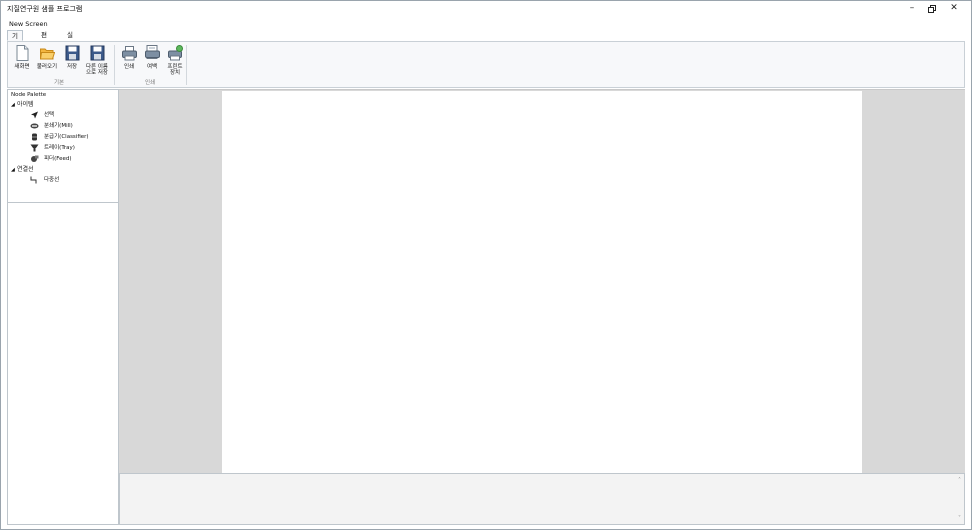  I want to click on print-label: 인쇄, so click(129, 67).